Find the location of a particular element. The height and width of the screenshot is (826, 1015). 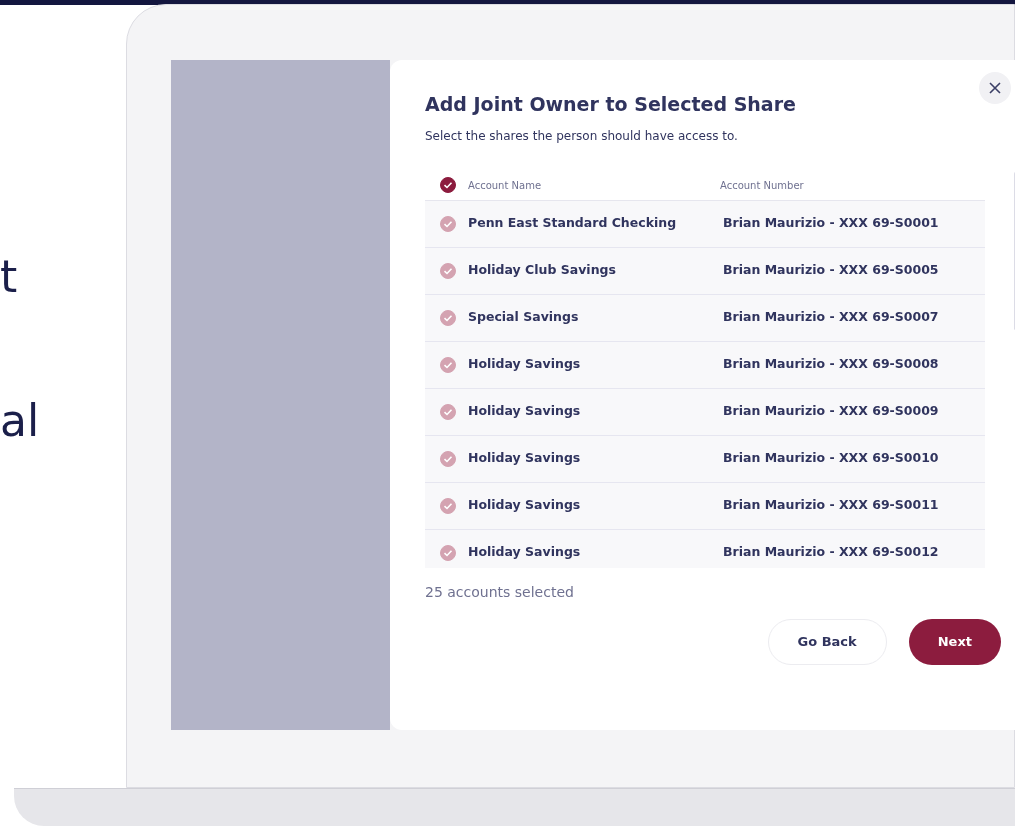

account-row: Holiday Savings Brian Maurizio - XXX 69-S0009 is located at coordinates (705, 412).